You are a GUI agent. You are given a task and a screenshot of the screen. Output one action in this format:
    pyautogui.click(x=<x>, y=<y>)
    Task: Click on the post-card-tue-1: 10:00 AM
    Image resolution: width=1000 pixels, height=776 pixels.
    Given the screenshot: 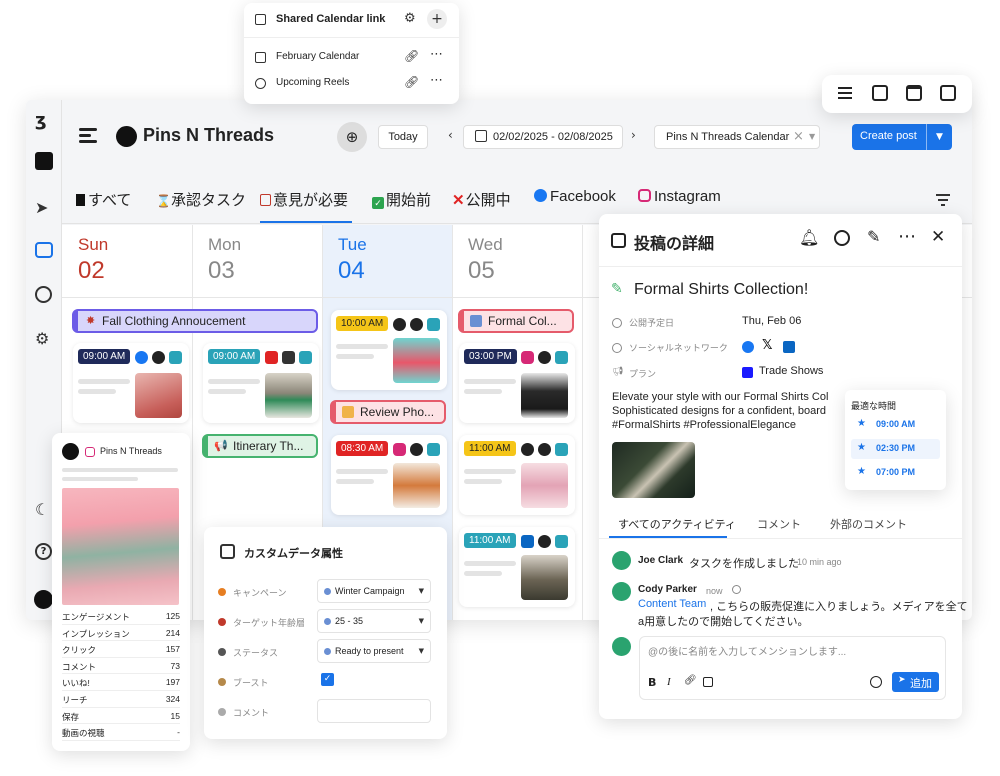 What is the action you would take?
    pyautogui.click(x=389, y=350)
    